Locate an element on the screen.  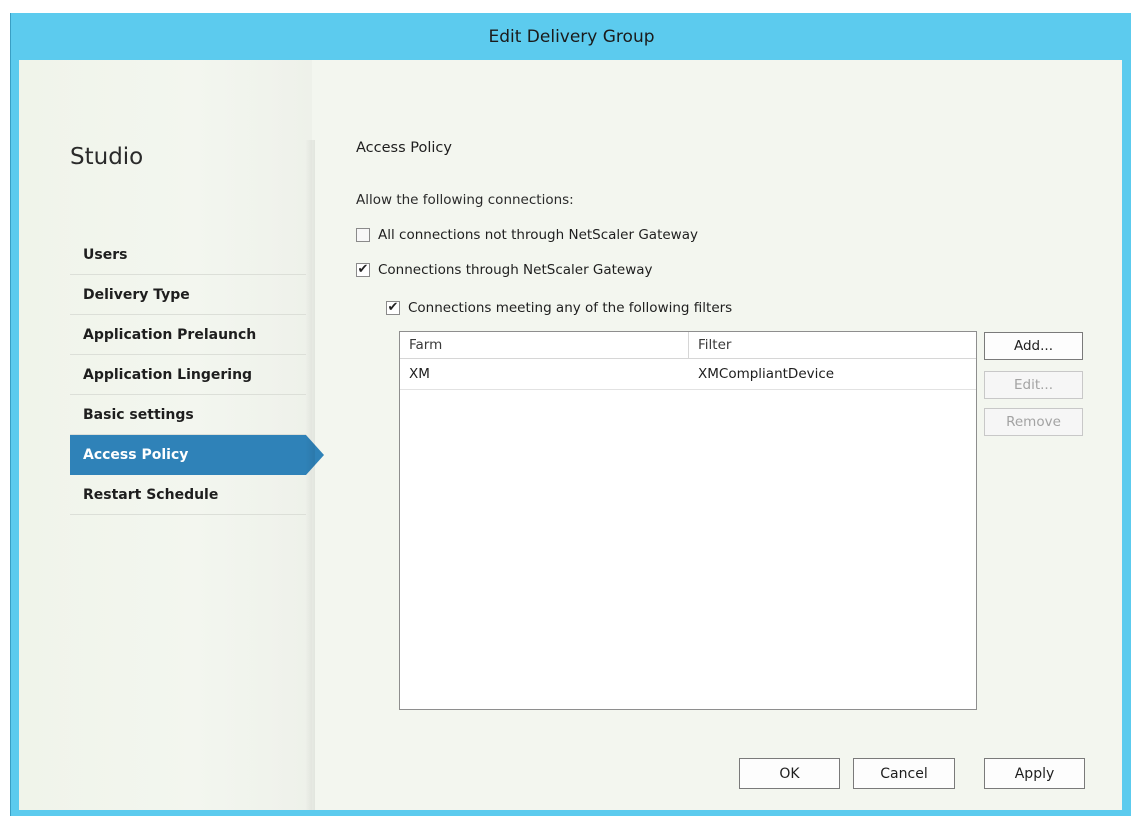
column-header-farm: Farm is located at coordinates (544, 345).